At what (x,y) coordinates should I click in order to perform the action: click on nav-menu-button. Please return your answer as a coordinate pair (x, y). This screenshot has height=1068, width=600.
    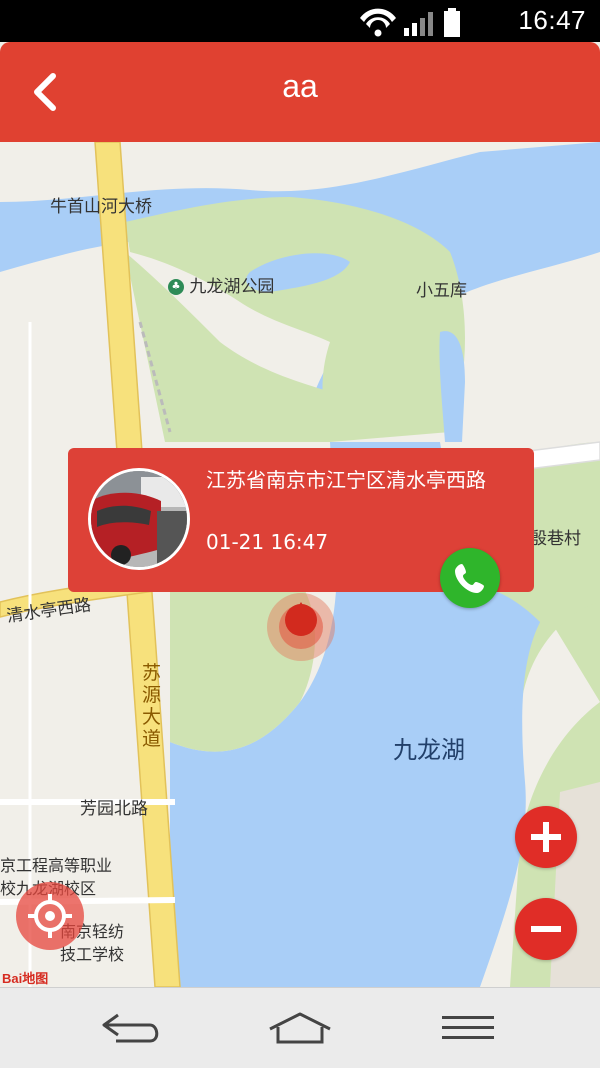
    Looking at the image, I should click on (468, 1028).